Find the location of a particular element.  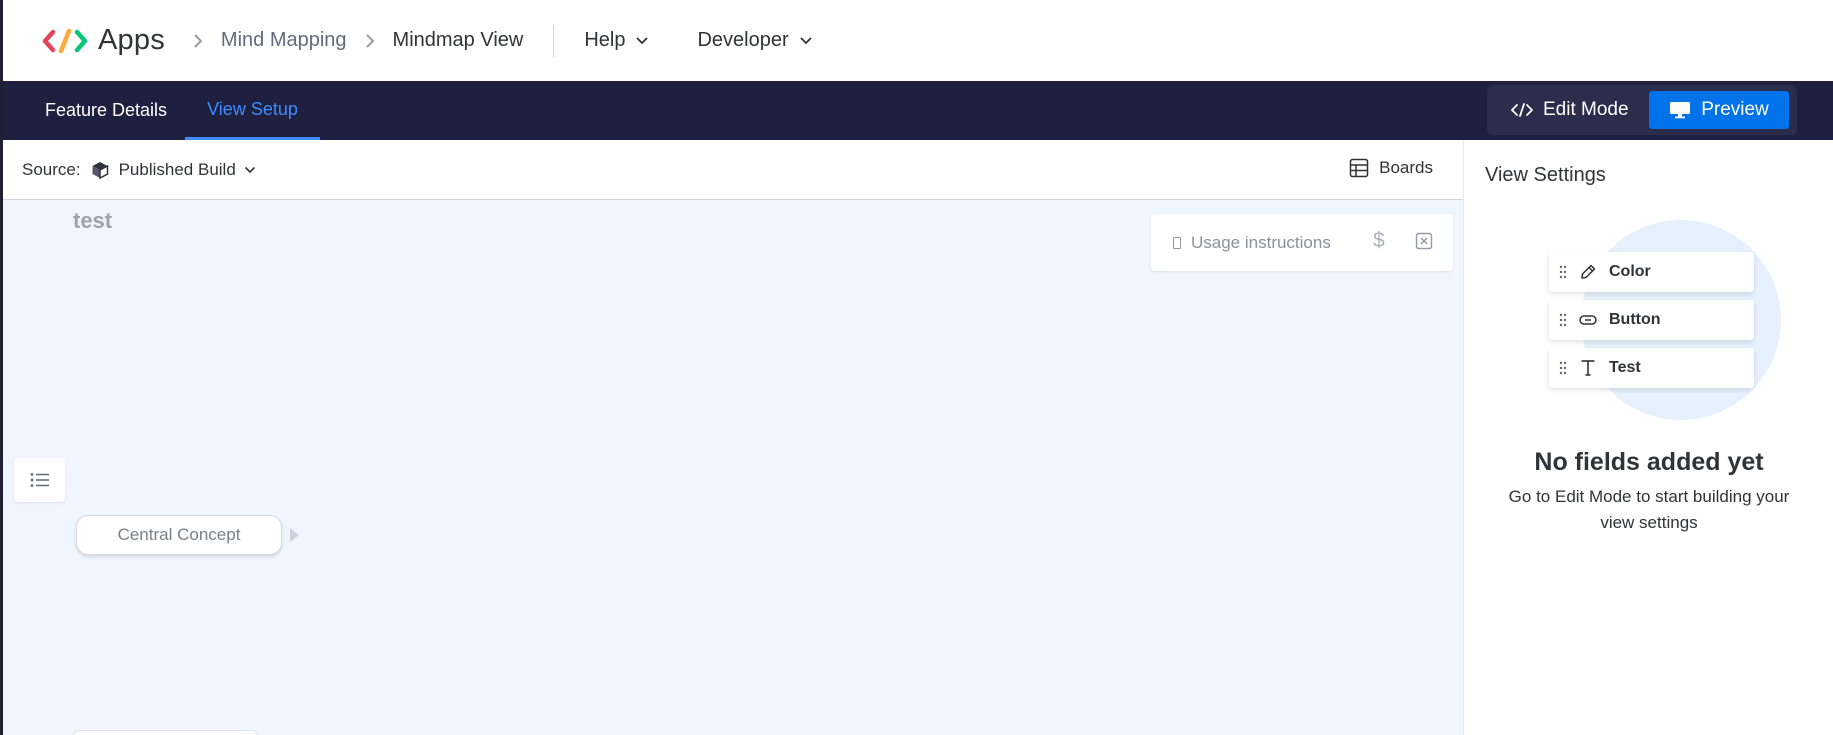

breadcrumb-mind-mapping: Mind Mapping is located at coordinates (284, 40).